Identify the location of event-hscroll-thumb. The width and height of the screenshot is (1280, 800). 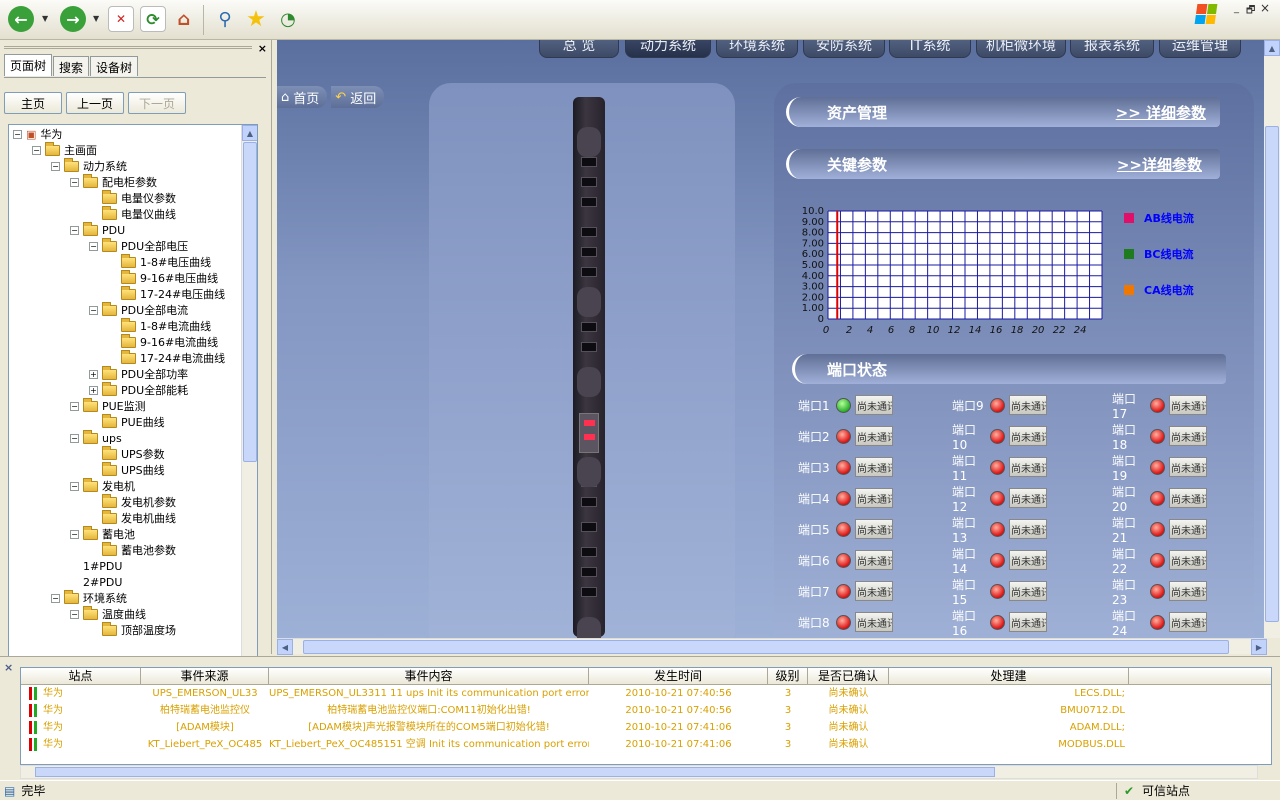
(515, 772).